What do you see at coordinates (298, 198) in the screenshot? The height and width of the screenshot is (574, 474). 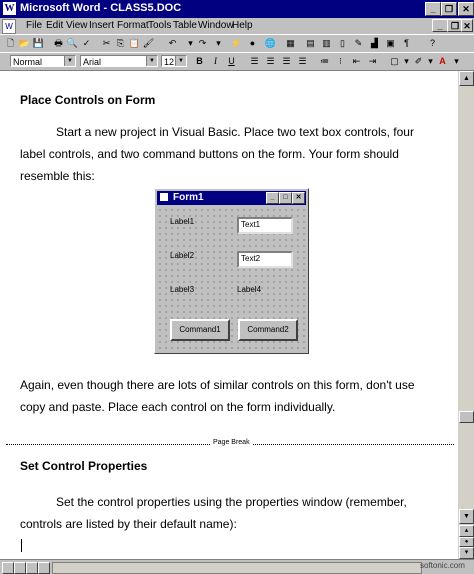 I see `form-close-icon: ✕` at bounding box center [298, 198].